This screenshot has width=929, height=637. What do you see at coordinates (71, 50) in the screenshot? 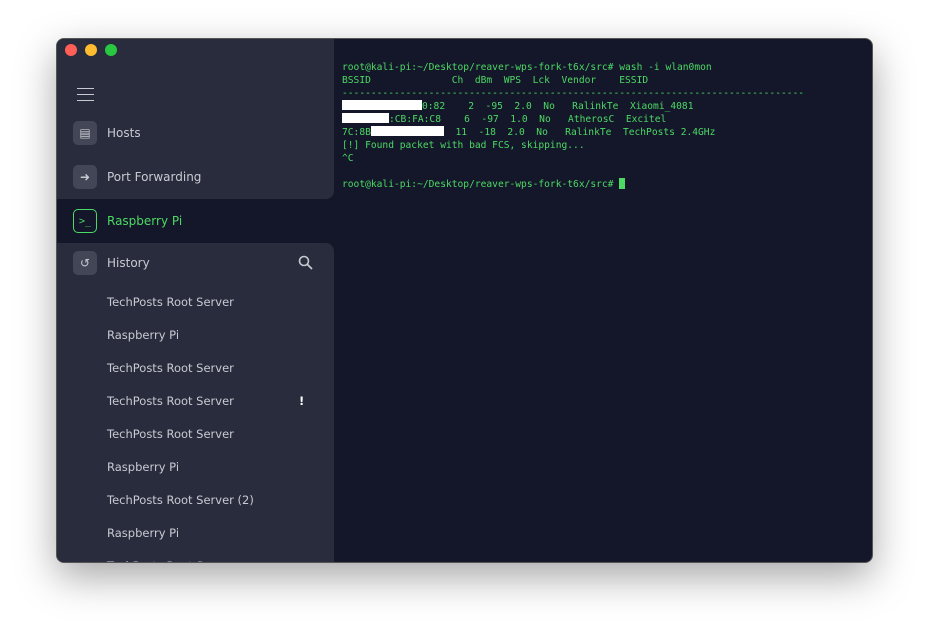
I see `close-button` at bounding box center [71, 50].